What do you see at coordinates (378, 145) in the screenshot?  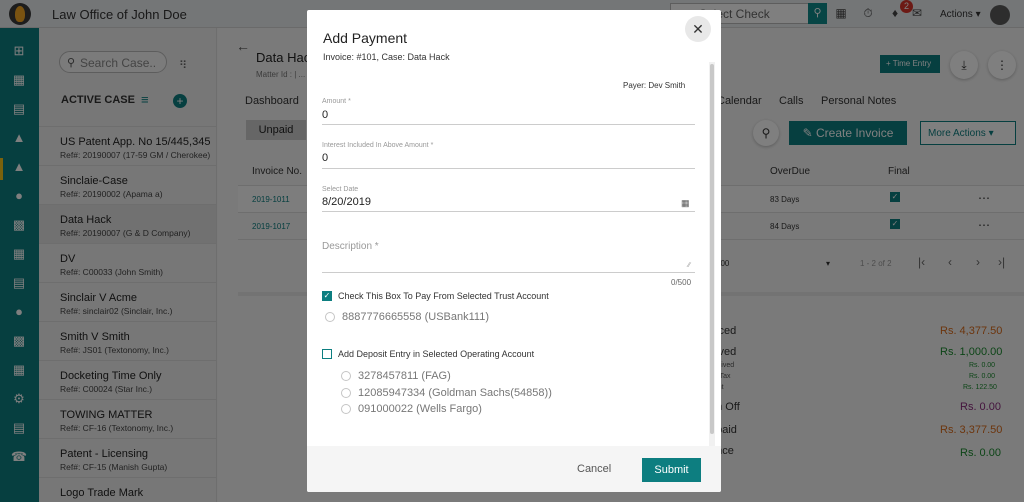 I see `interest-label: Interest Included In Above Amount *` at bounding box center [378, 145].